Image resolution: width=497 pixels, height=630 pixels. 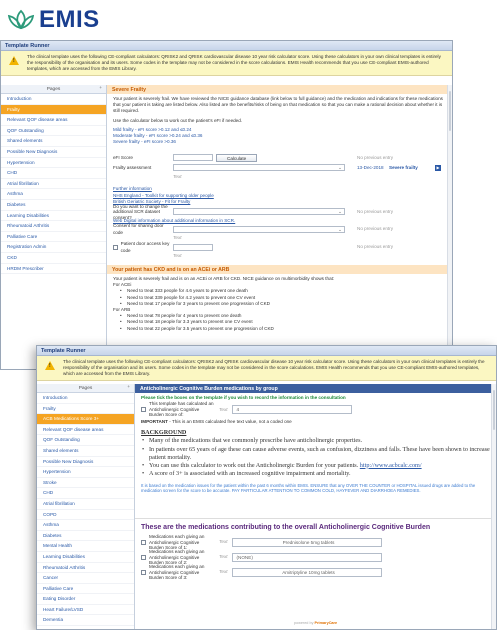 I want to click on important-label: IMPORTANT, so click(x=154, y=422).